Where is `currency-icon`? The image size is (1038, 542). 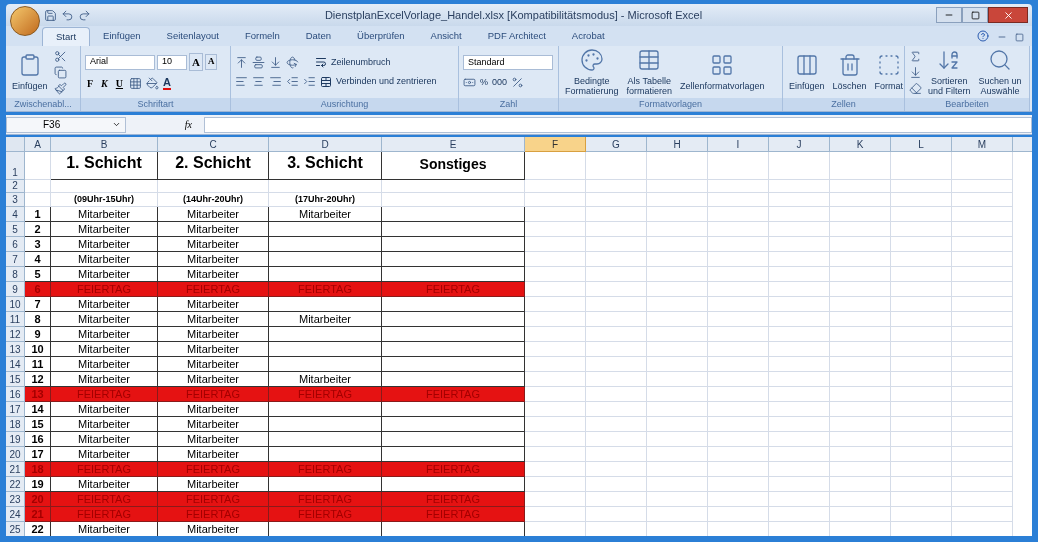
currency-icon is located at coordinates (469, 82).